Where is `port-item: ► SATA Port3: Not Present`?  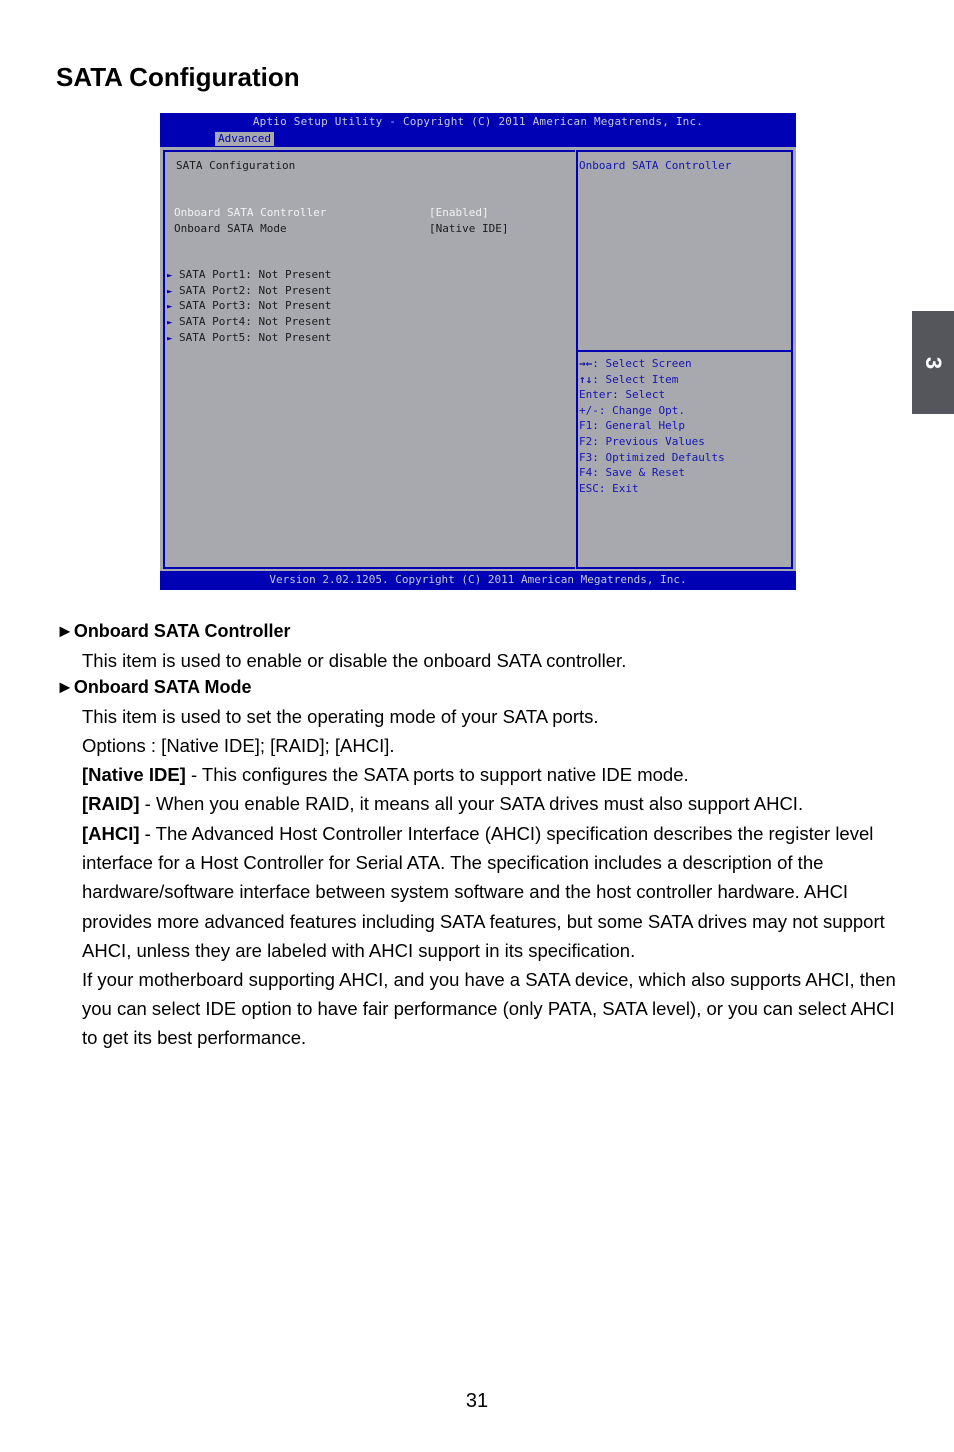
port-item: ► SATA Port3: Not Present is located at coordinates (249, 306).